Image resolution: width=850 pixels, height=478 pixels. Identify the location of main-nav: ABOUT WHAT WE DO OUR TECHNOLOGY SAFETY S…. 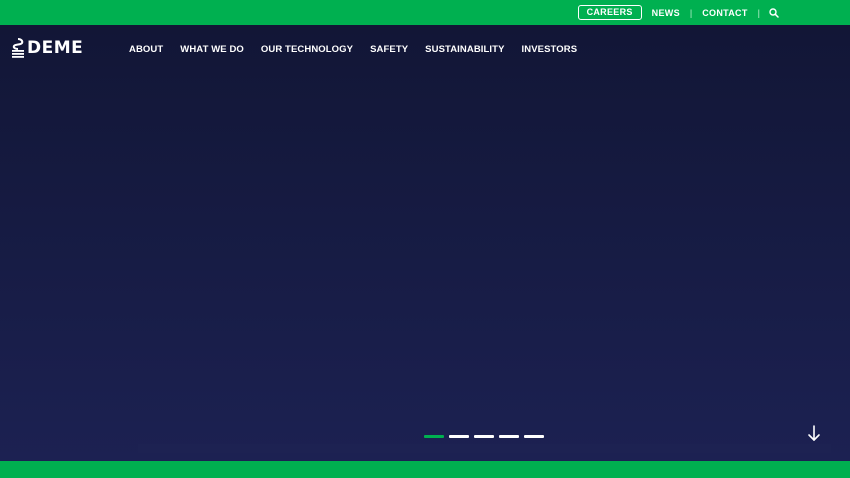
(361, 49).